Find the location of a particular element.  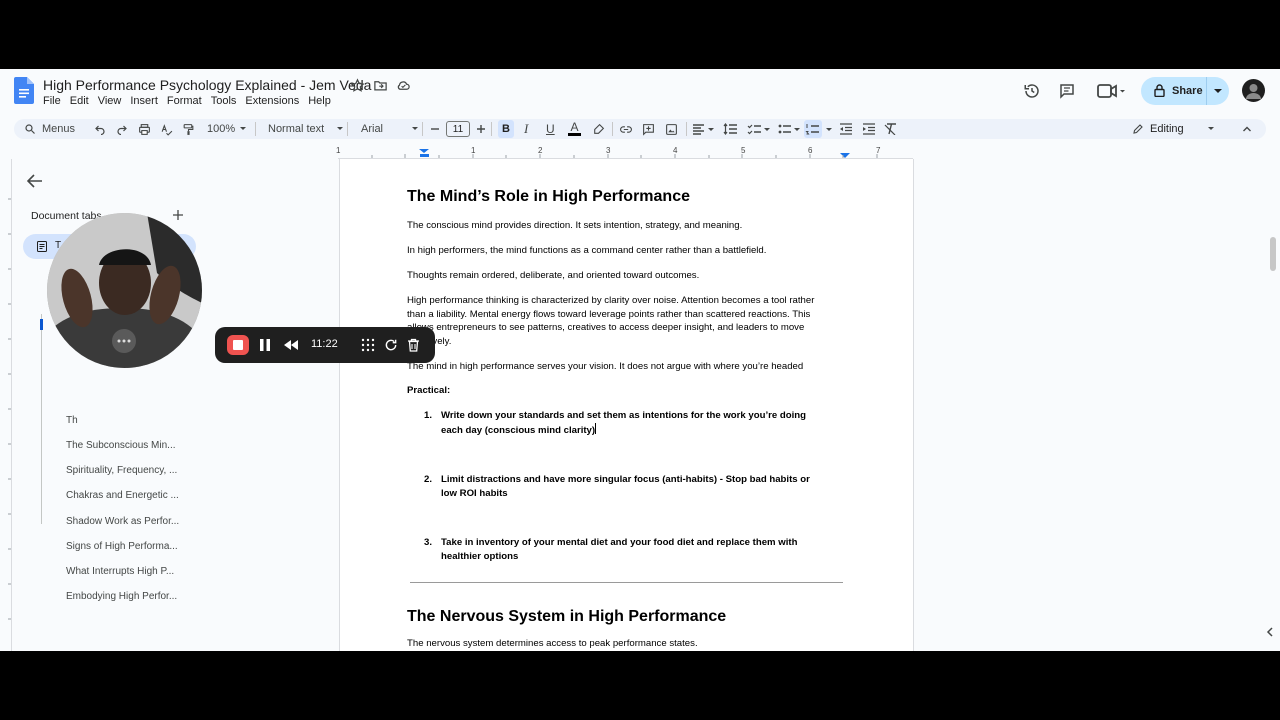

share-button: Share is located at coordinates (1185, 91).